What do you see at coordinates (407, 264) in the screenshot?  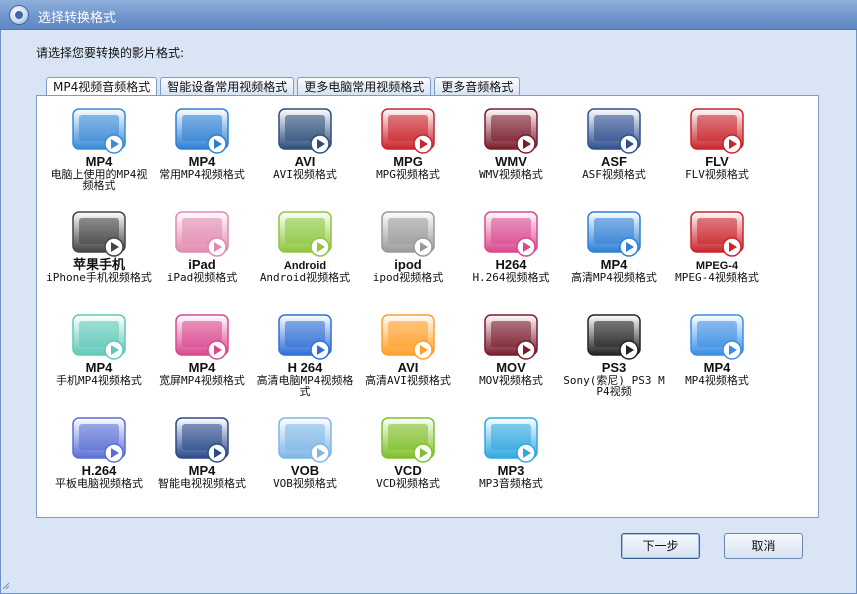 I see `format-badge: ipod` at bounding box center [407, 264].